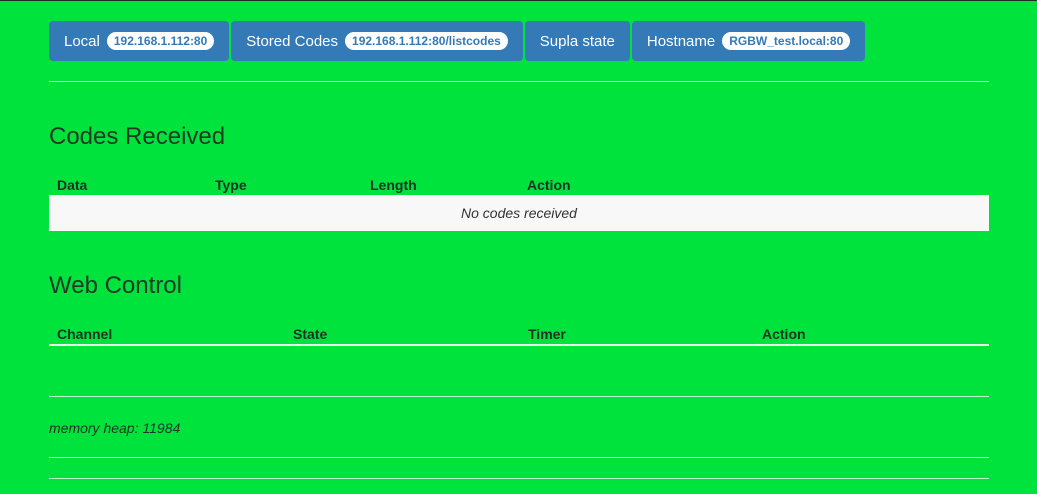 Image resolution: width=1037 pixels, height=494 pixels. Describe the element at coordinates (547, 334) in the screenshot. I see `web-col-timer: Timer` at that location.